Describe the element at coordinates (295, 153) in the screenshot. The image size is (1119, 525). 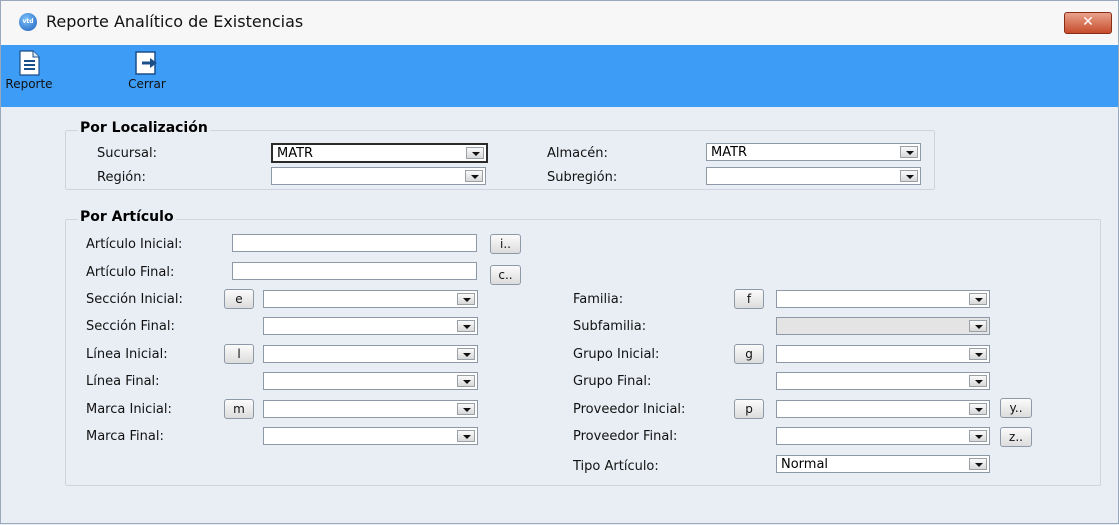
I see `sucursal-value: MATR` at that location.